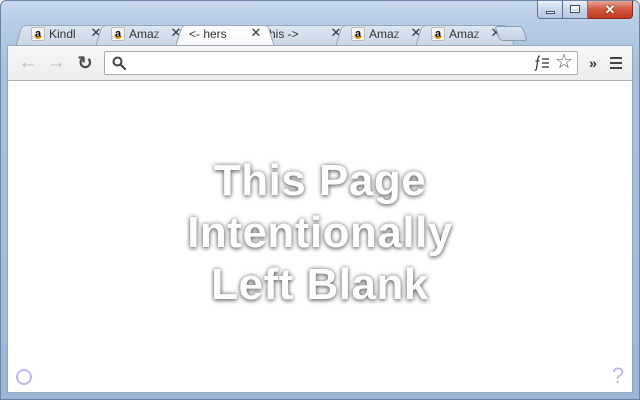 The height and width of the screenshot is (400, 640). I want to click on tab-title: <- hers, so click(208, 34).